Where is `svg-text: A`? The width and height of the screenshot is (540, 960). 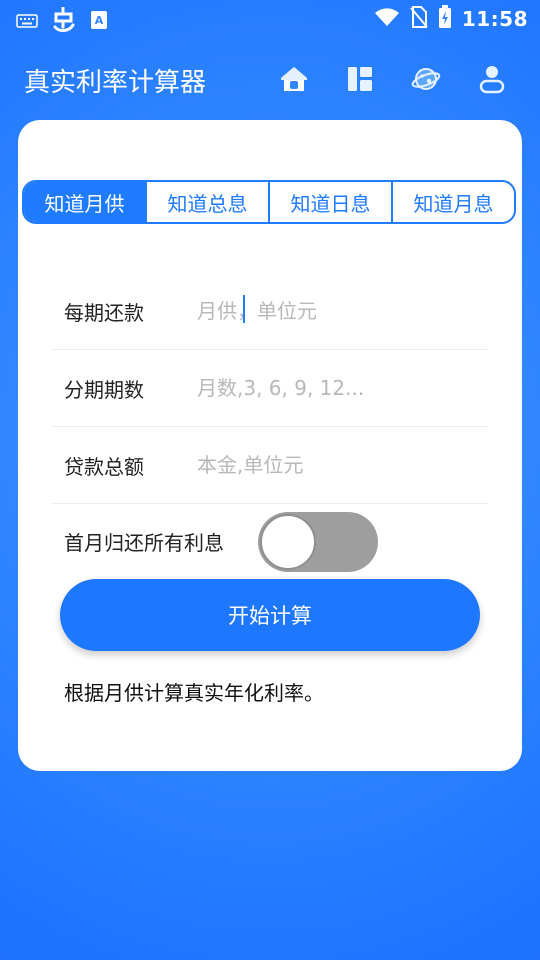 svg-text: A is located at coordinates (99, 20).